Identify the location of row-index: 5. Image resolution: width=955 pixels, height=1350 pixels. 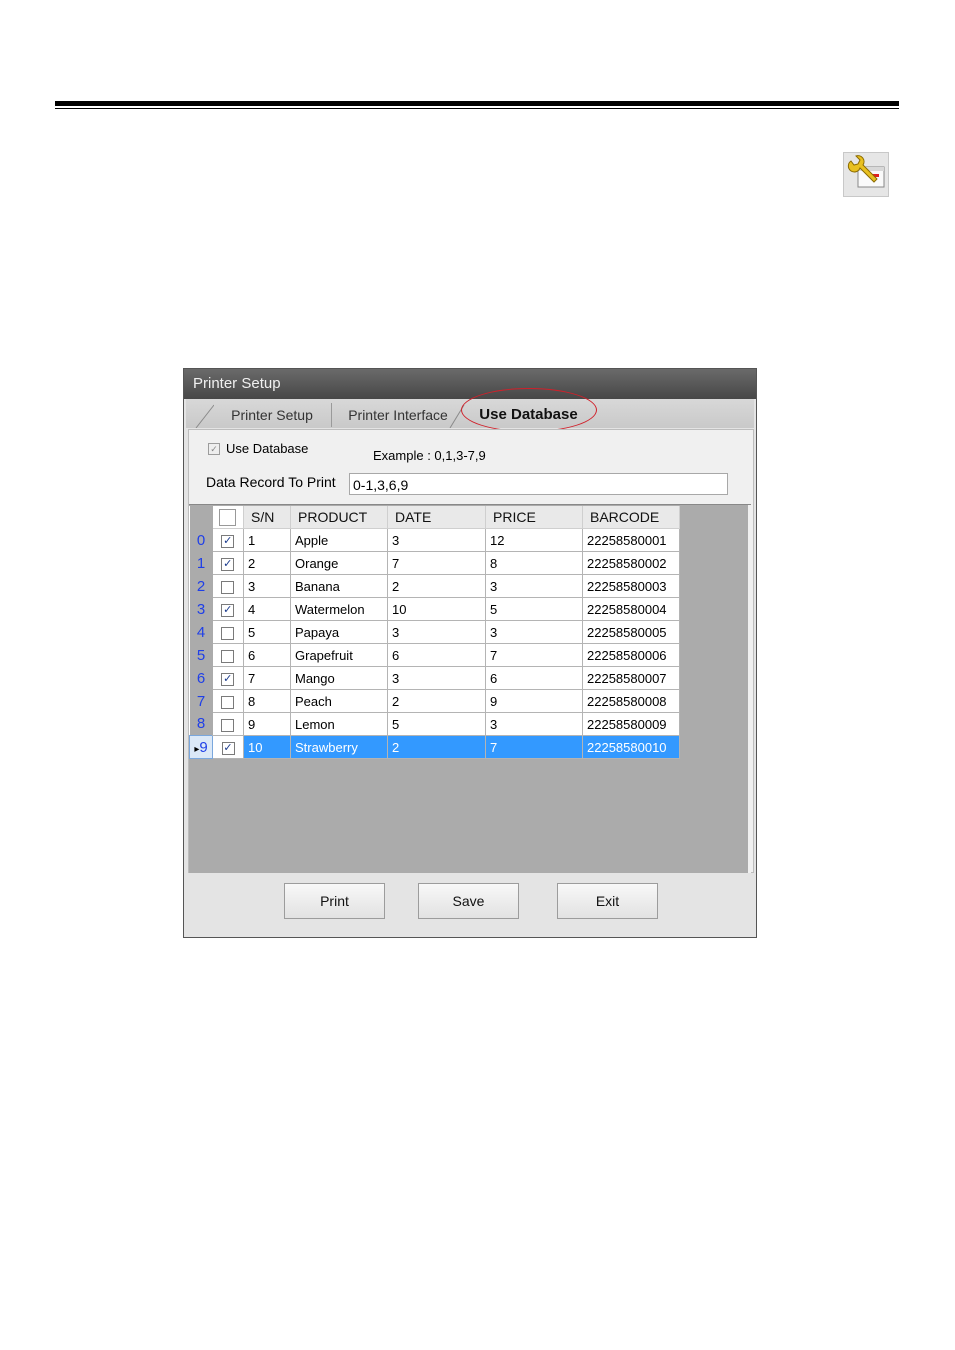
(201, 655).